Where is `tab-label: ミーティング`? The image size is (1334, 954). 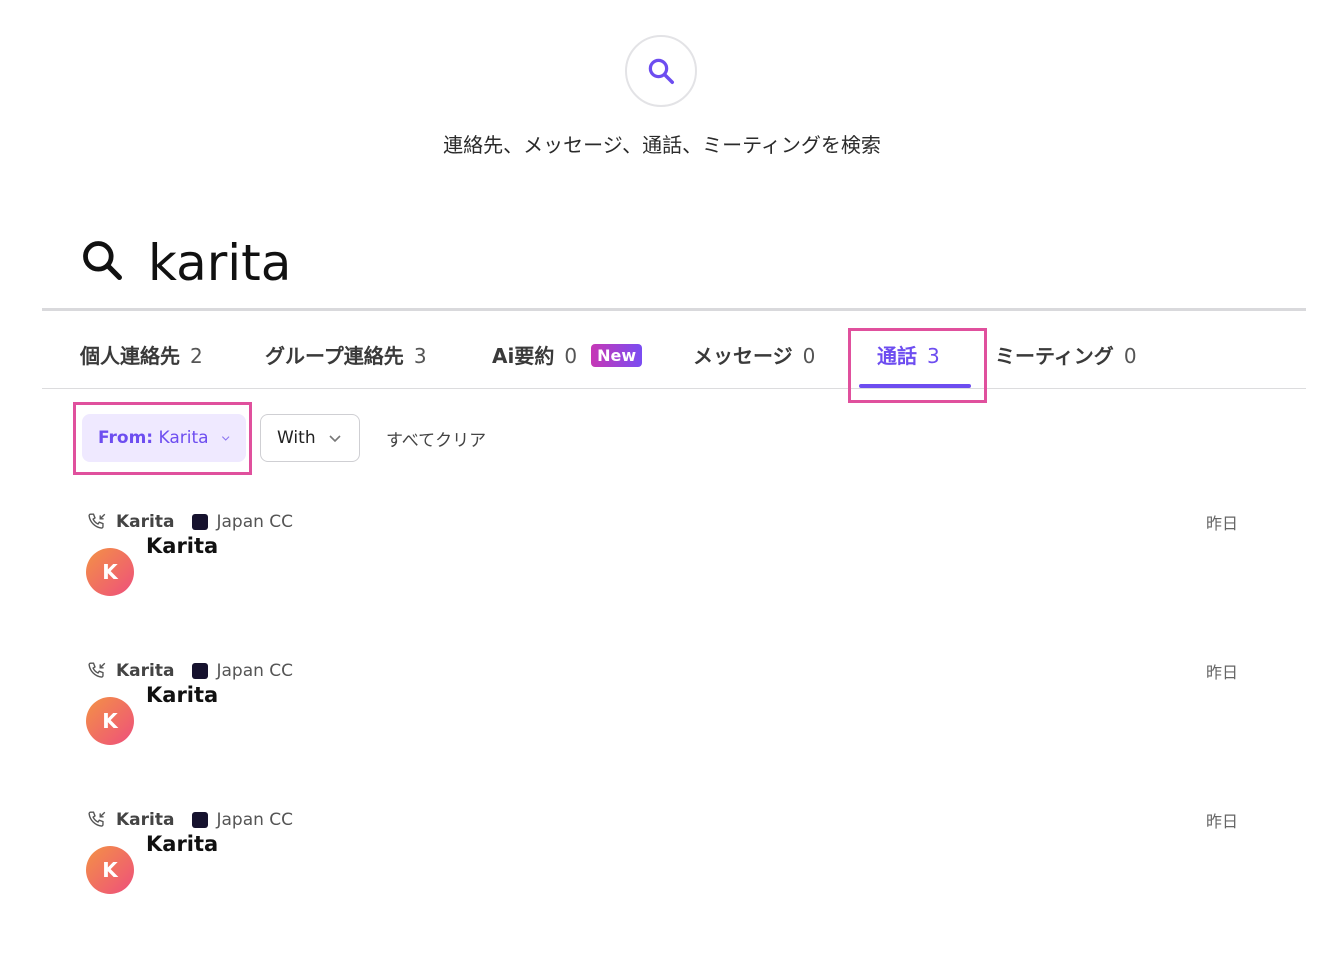 tab-label: ミーティング is located at coordinates (1054, 356).